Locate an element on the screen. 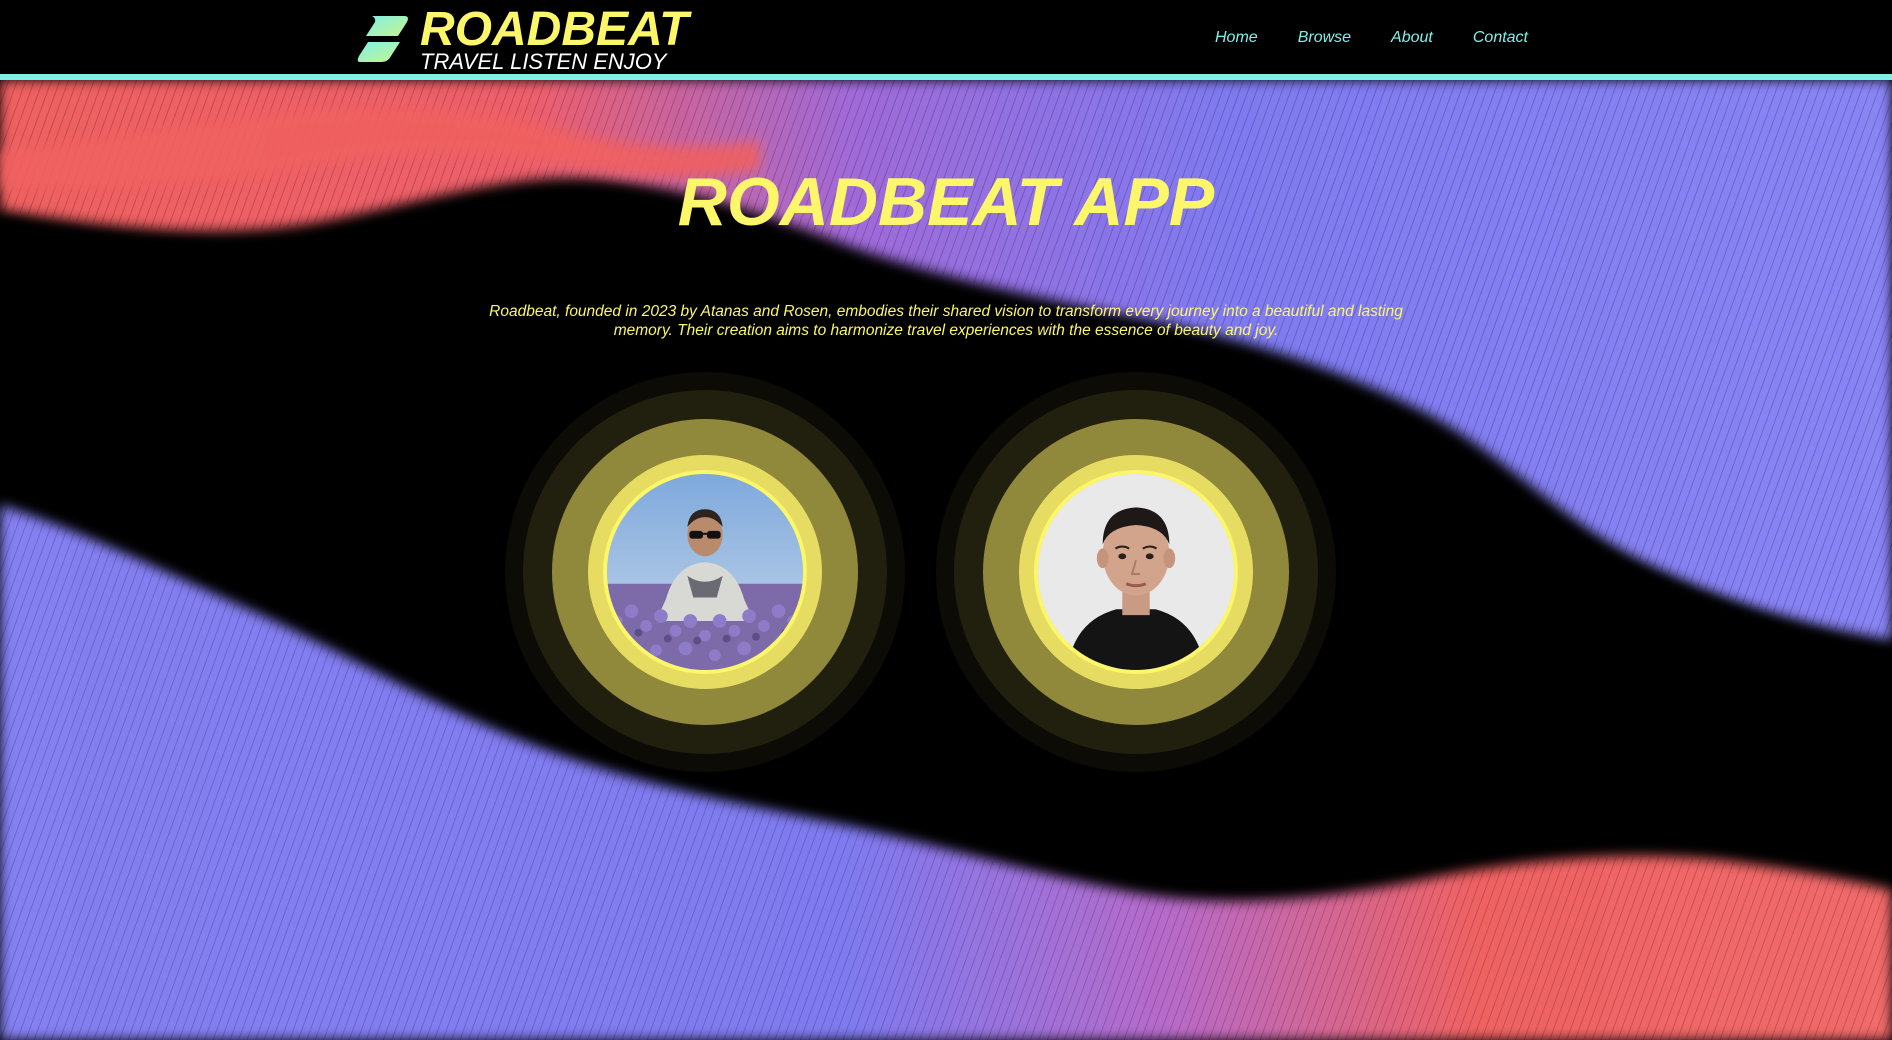 This screenshot has width=1892, height=1040. nav-about: About is located at coordinates (1412, 38).